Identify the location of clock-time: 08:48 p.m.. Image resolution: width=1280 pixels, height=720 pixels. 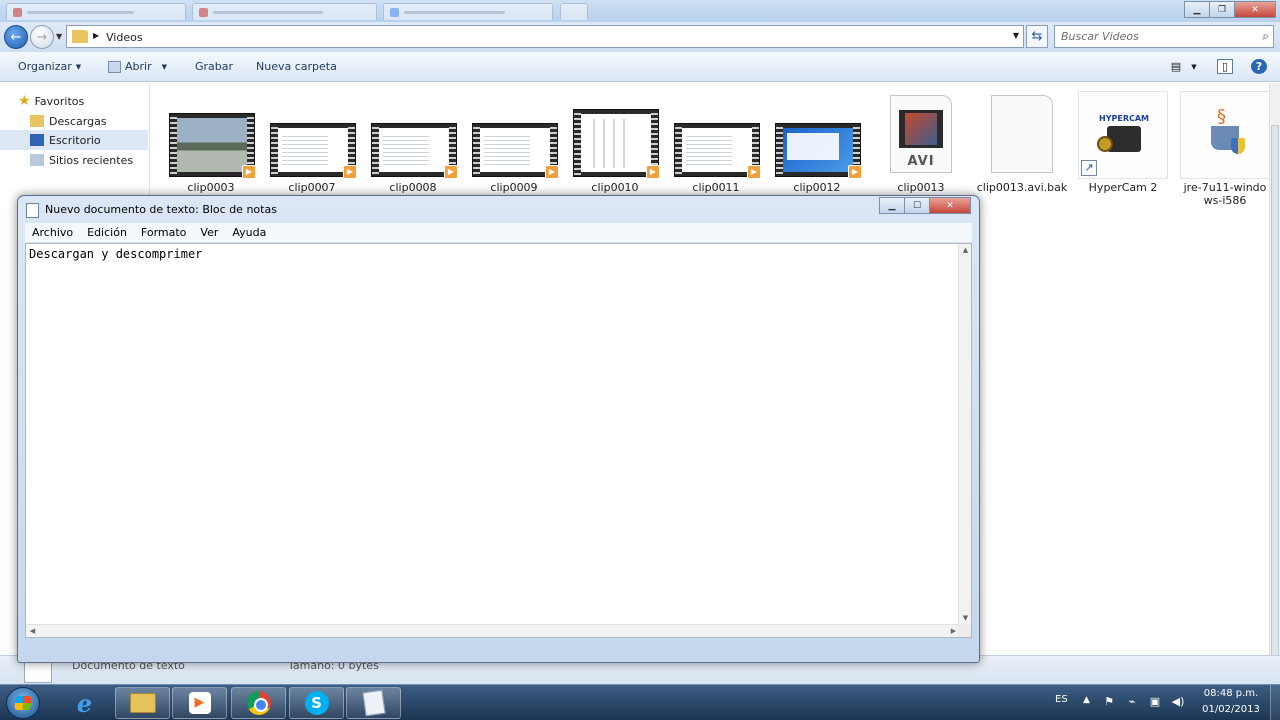
(1231, 693).